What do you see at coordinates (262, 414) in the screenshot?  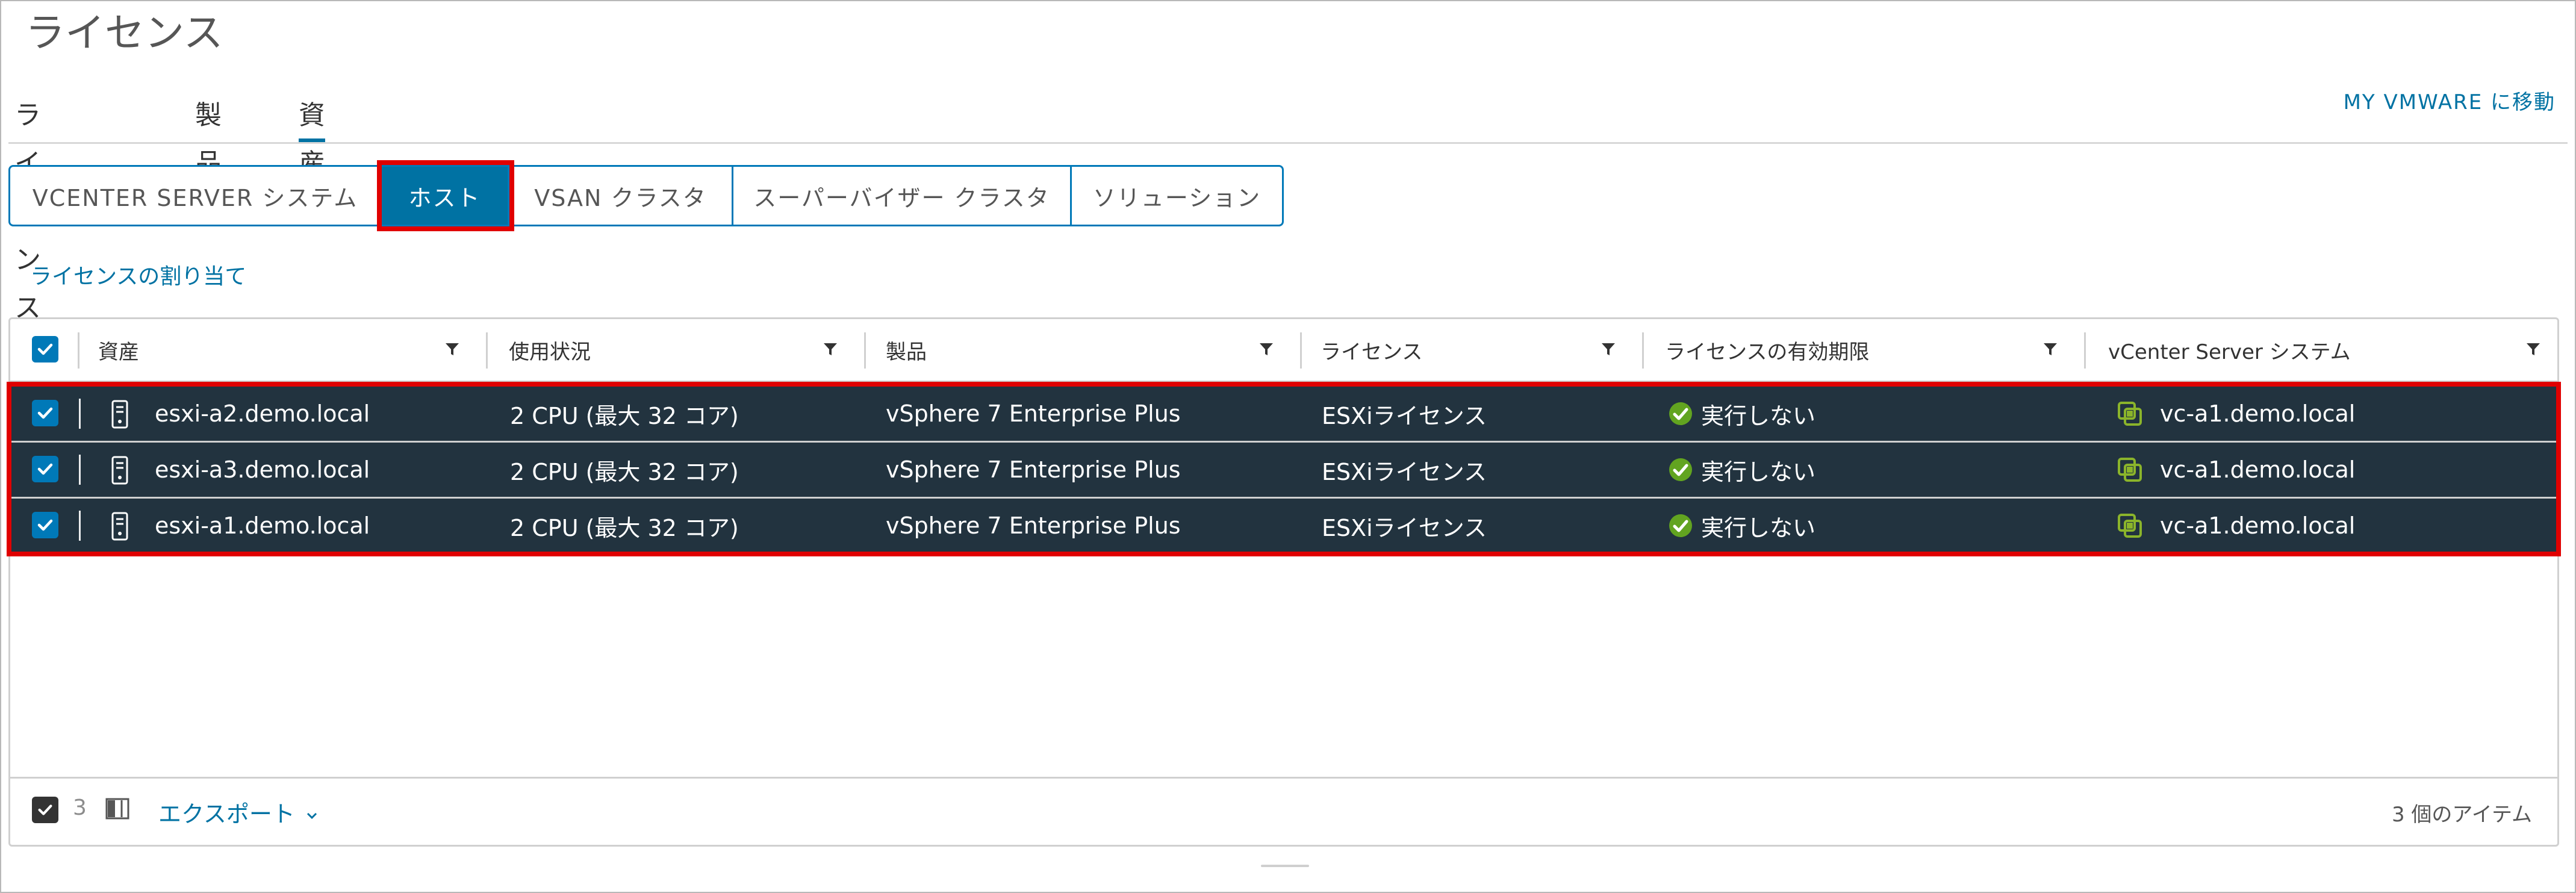 I see `asset-cell: esxi-a2.demo.local` at bounding box center [262, 414].